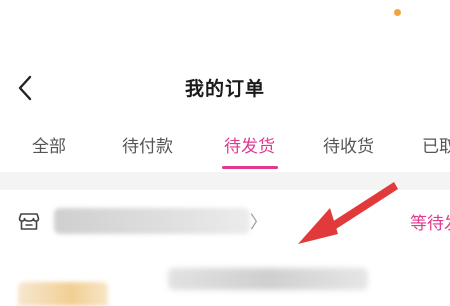  What do you see at coordinates (348, 144) in the screenshot?
I see `tab-pending-receipt: 待收货` at bounding box center [348, 144].